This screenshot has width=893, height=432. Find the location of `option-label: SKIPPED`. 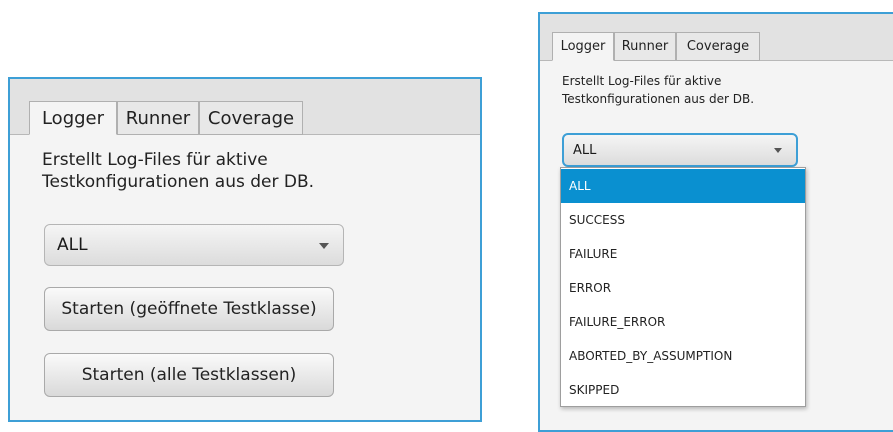

option-label: SKIPPED is located at coordinates (594, 390).